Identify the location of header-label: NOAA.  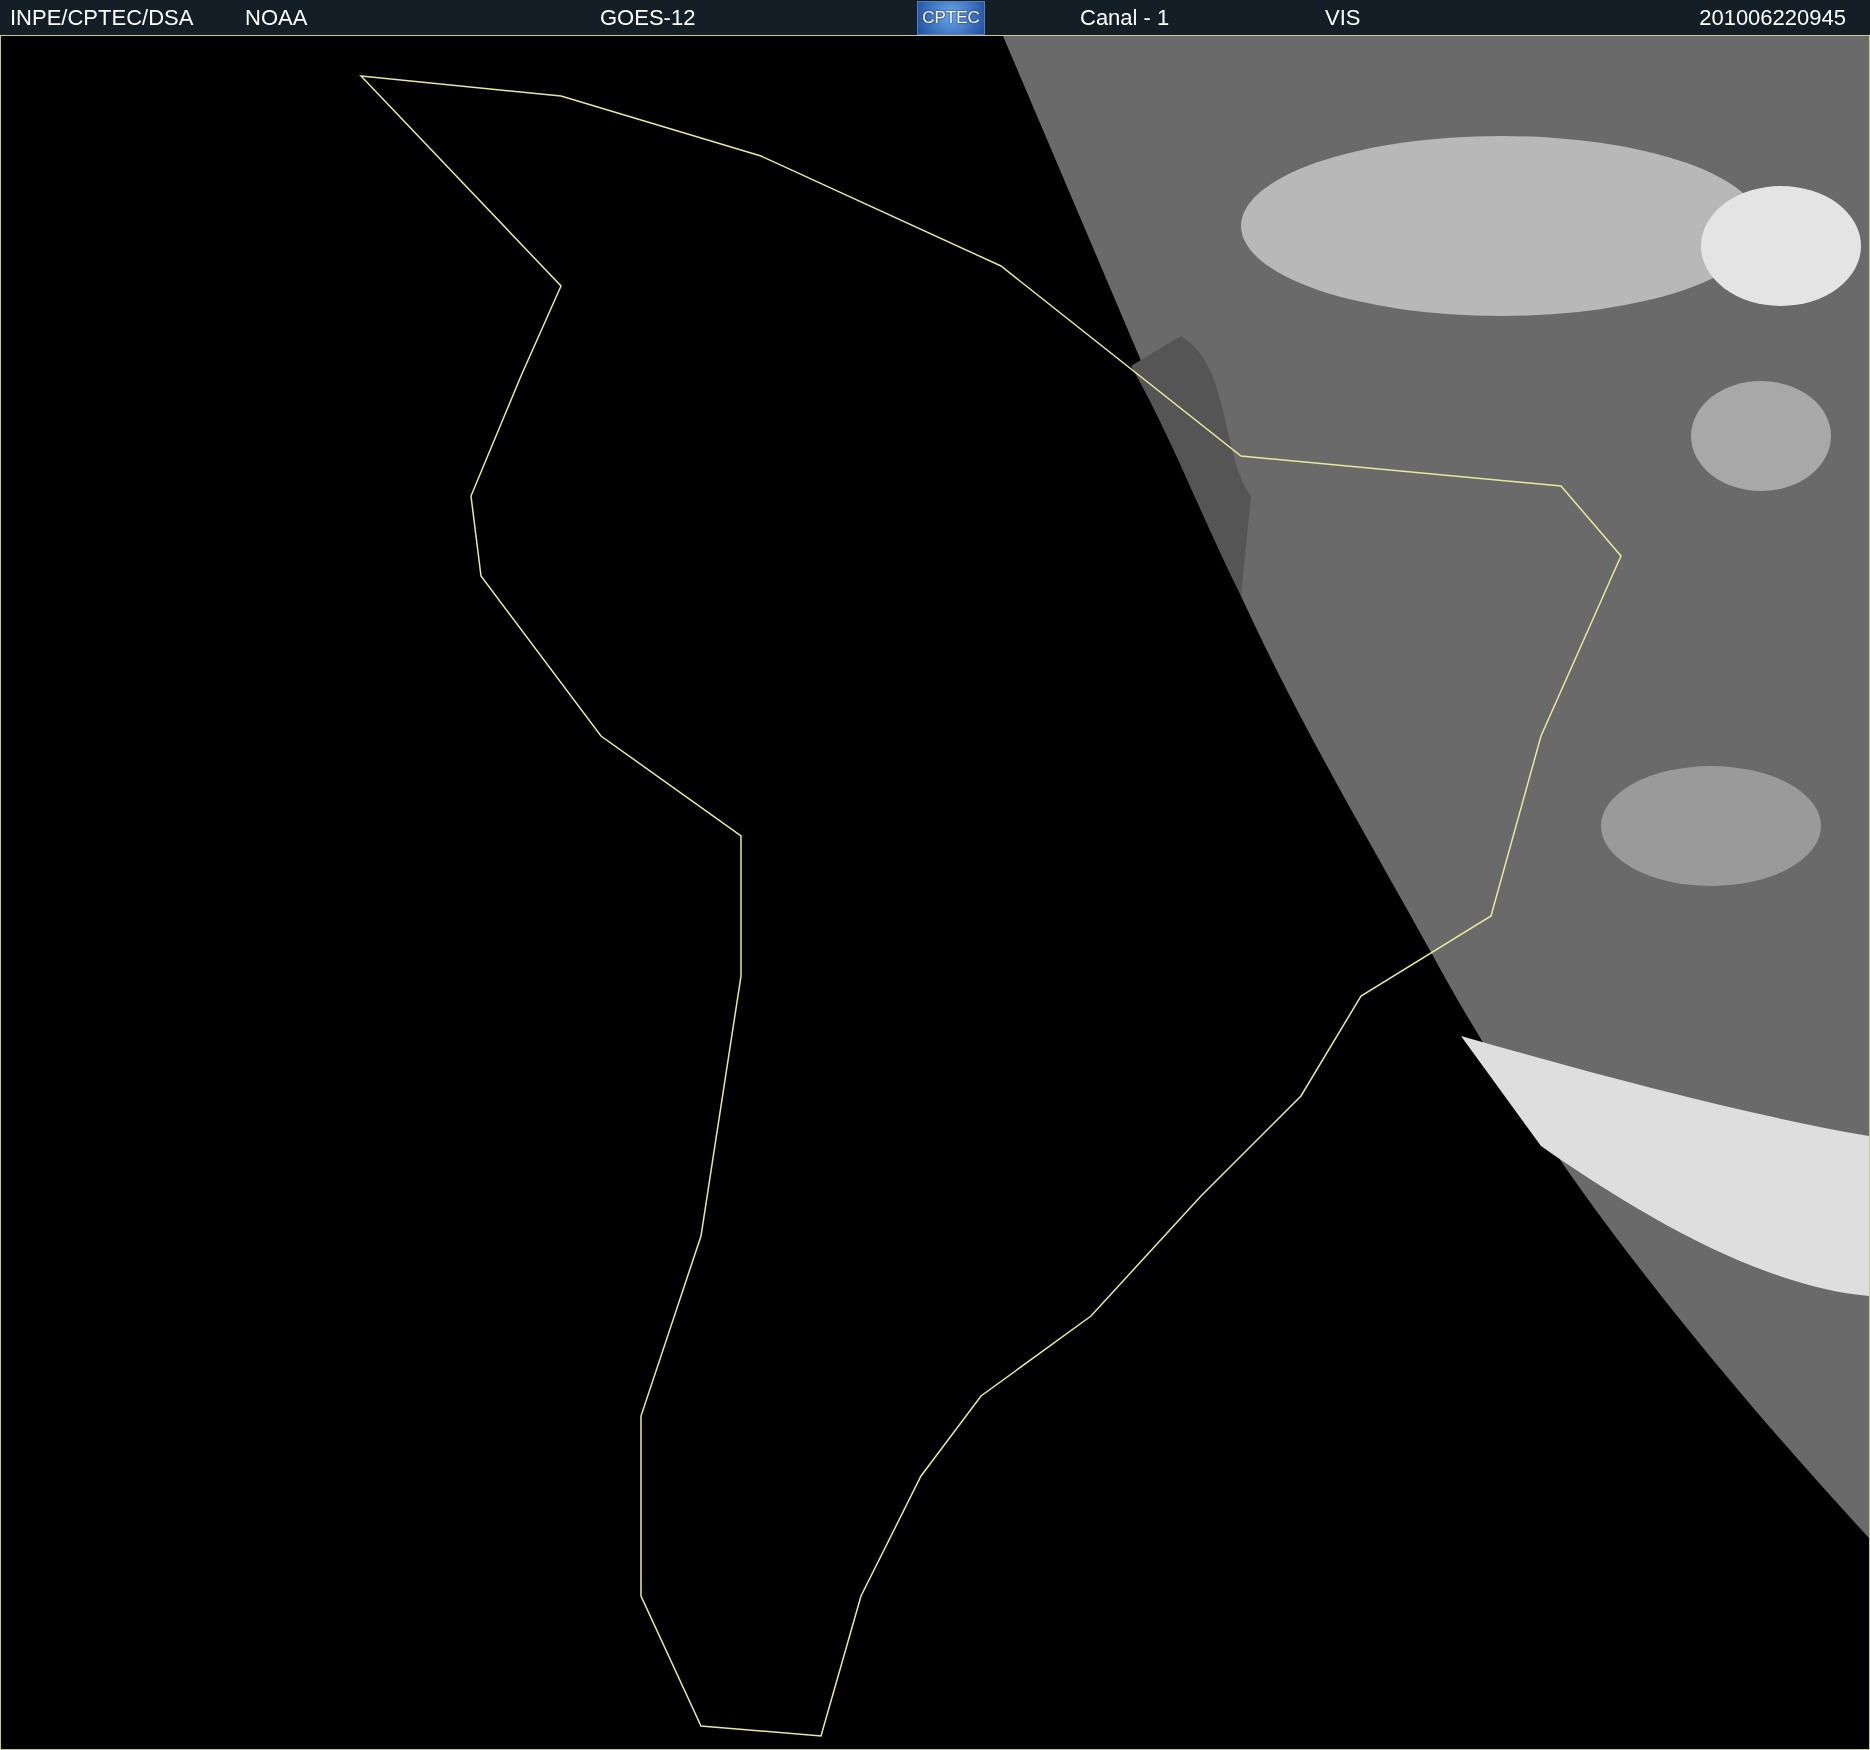
(276, 17).